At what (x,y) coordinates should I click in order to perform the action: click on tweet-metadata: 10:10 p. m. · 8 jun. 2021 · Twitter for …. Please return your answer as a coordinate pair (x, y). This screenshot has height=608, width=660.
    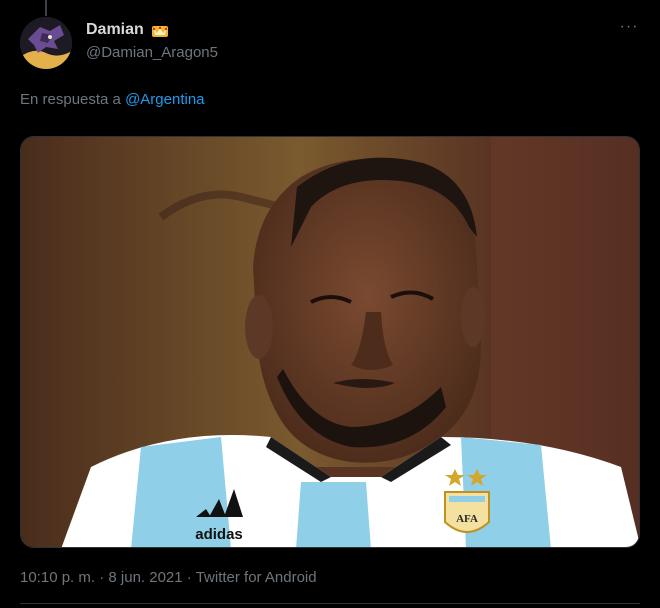
    Looking at the image, I should click on (168, 577).